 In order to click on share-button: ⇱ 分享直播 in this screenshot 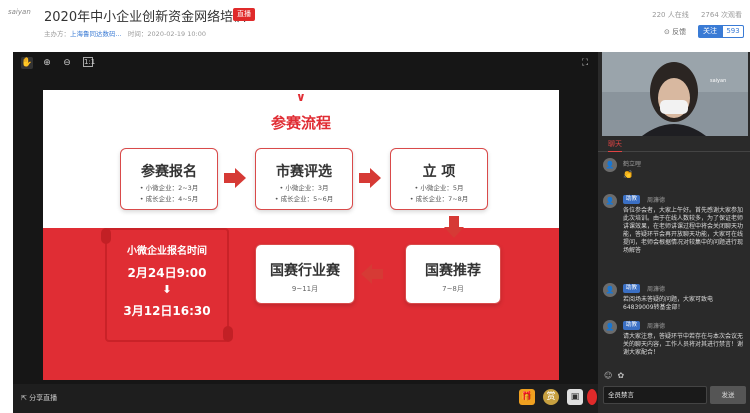, I will do `click(39, 398)`.